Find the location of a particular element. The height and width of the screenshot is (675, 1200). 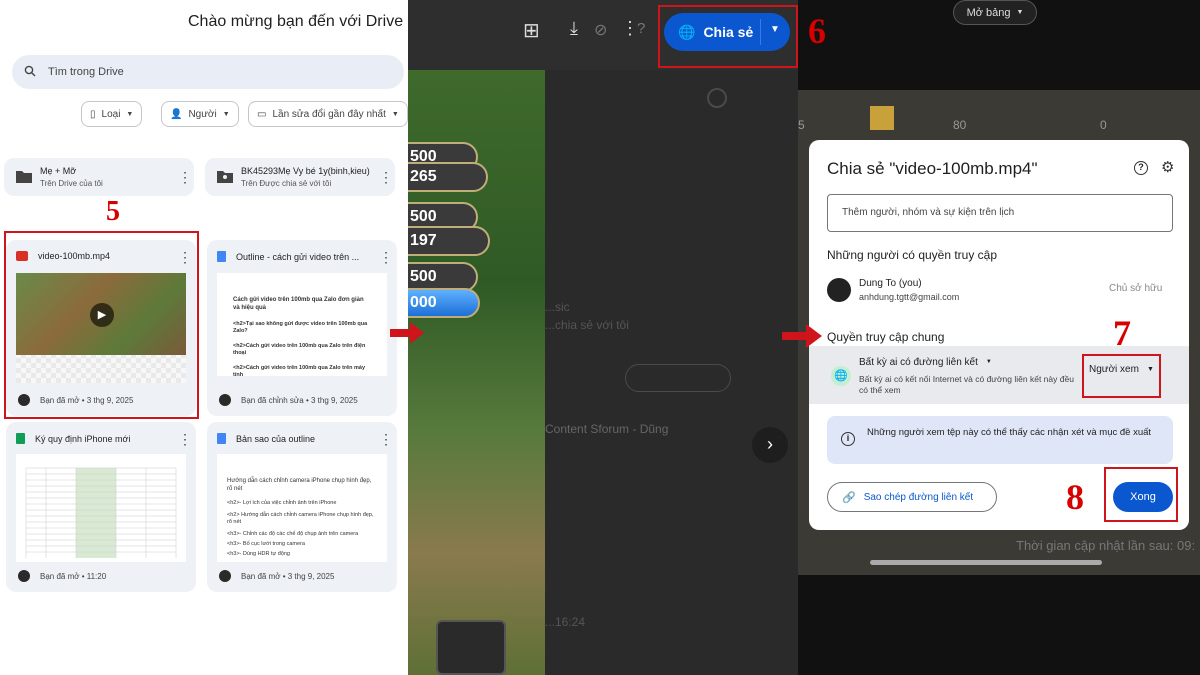

step-6-label: 6 is located at coordinates (817, 31).